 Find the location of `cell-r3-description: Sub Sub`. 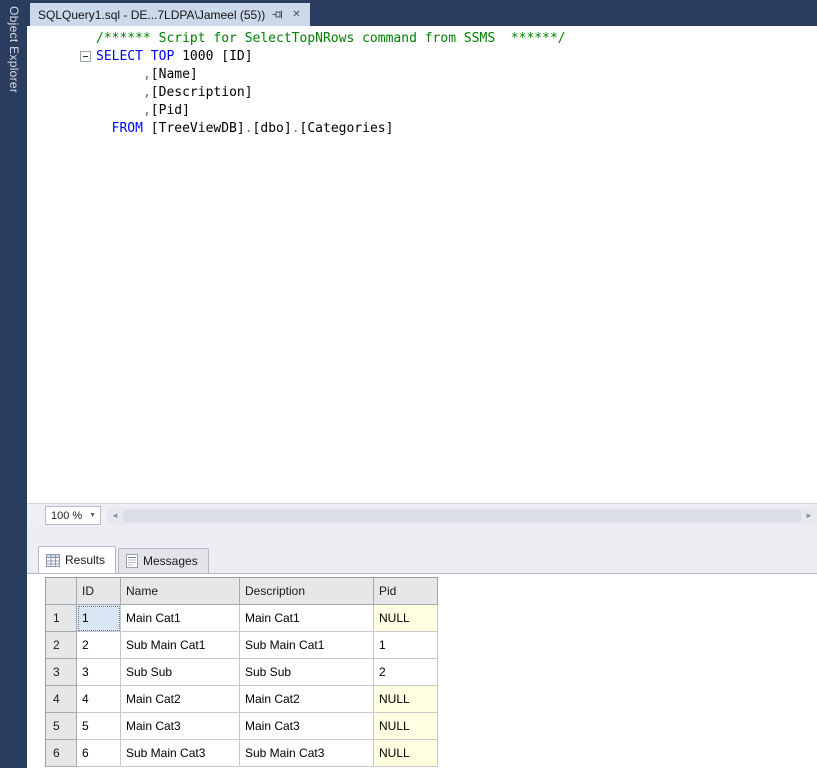

cell-r3-description: Sub Sub is located at coordinates (307, 672).